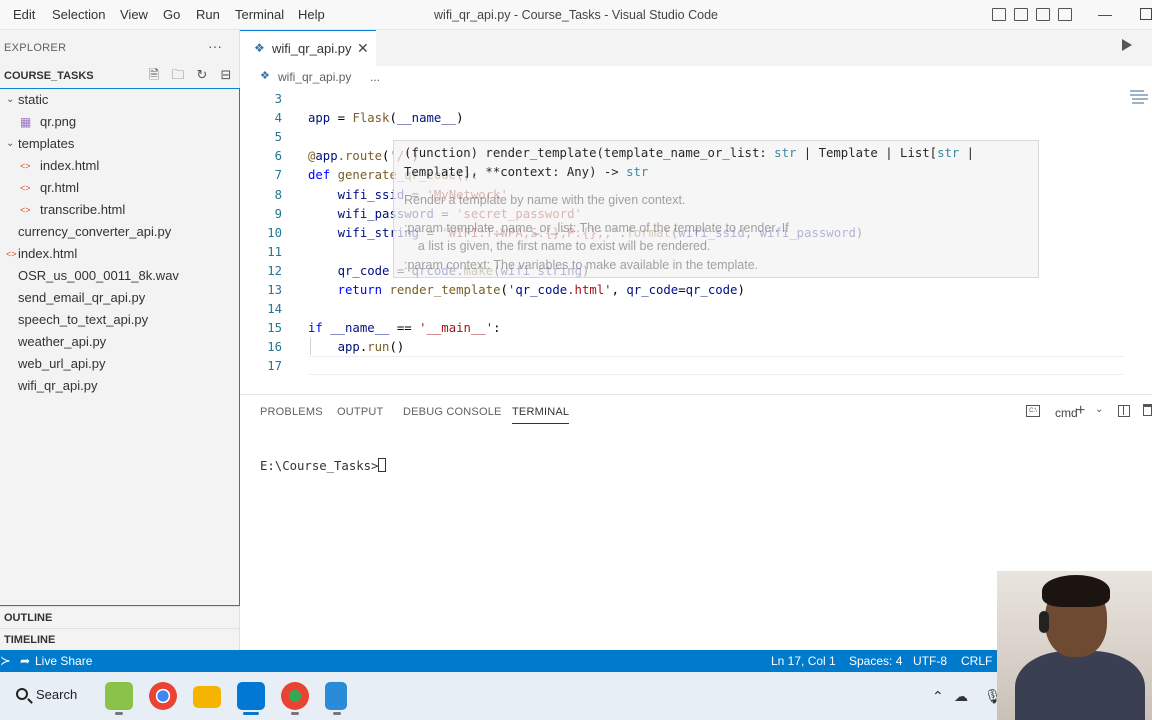  What do you see at coordinates (178, 75) in the screenshot?
I see `new-folder-icon: 🗀` at bounding box center [178, 75].